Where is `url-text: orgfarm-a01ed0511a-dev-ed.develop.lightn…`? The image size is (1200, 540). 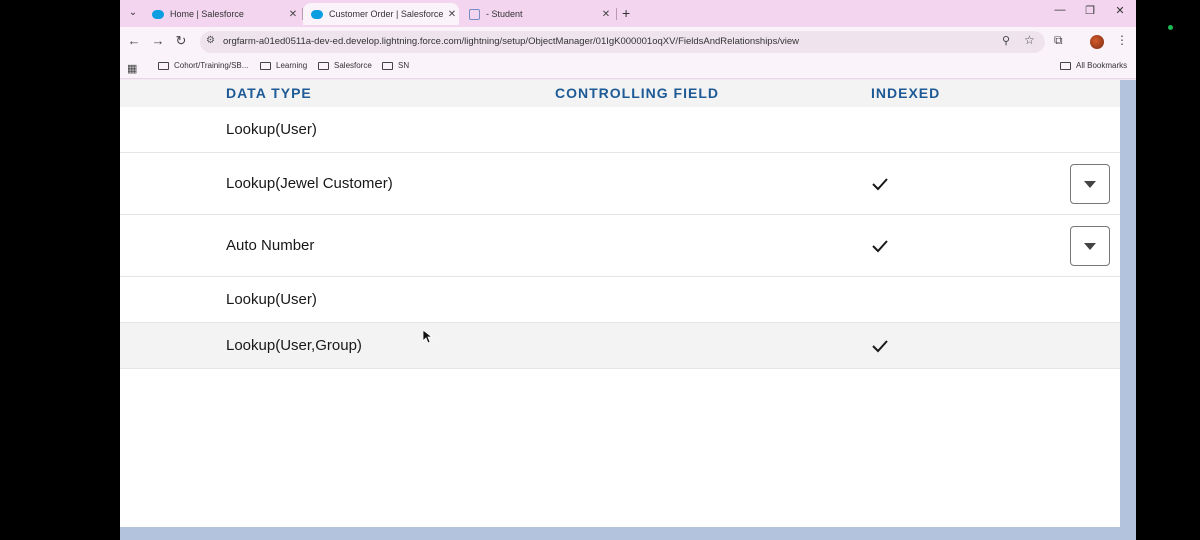
url-text: orgfarm-a01ed0511a-dev-ed.develop.lightn… is located at coordinates (511, 41).